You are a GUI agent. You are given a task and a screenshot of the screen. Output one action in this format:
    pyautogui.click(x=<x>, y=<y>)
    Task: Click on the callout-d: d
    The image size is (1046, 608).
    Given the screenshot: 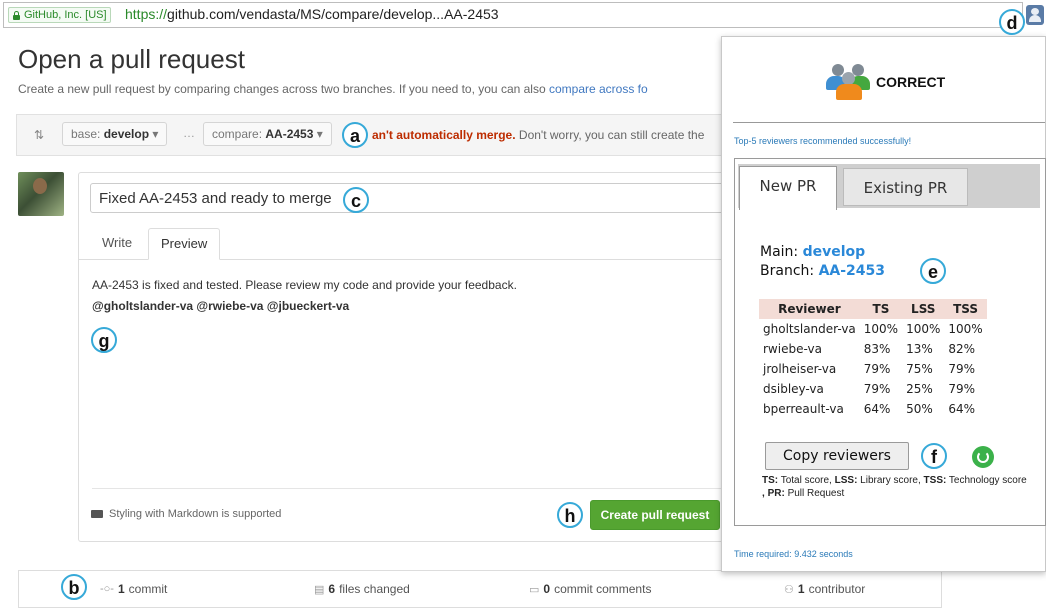 What is the action you would take?
    pyautogui.click(x=1012, y=22)
    